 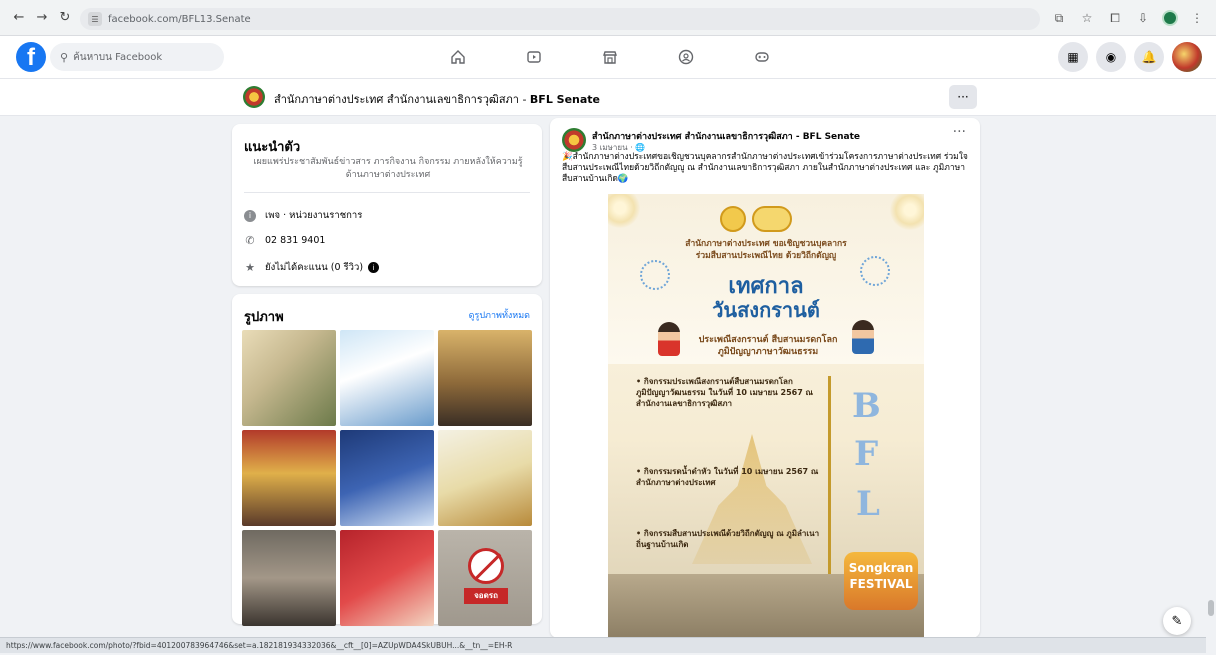 I want to click on search-icon: ⚲, so click(x=64, y=57).